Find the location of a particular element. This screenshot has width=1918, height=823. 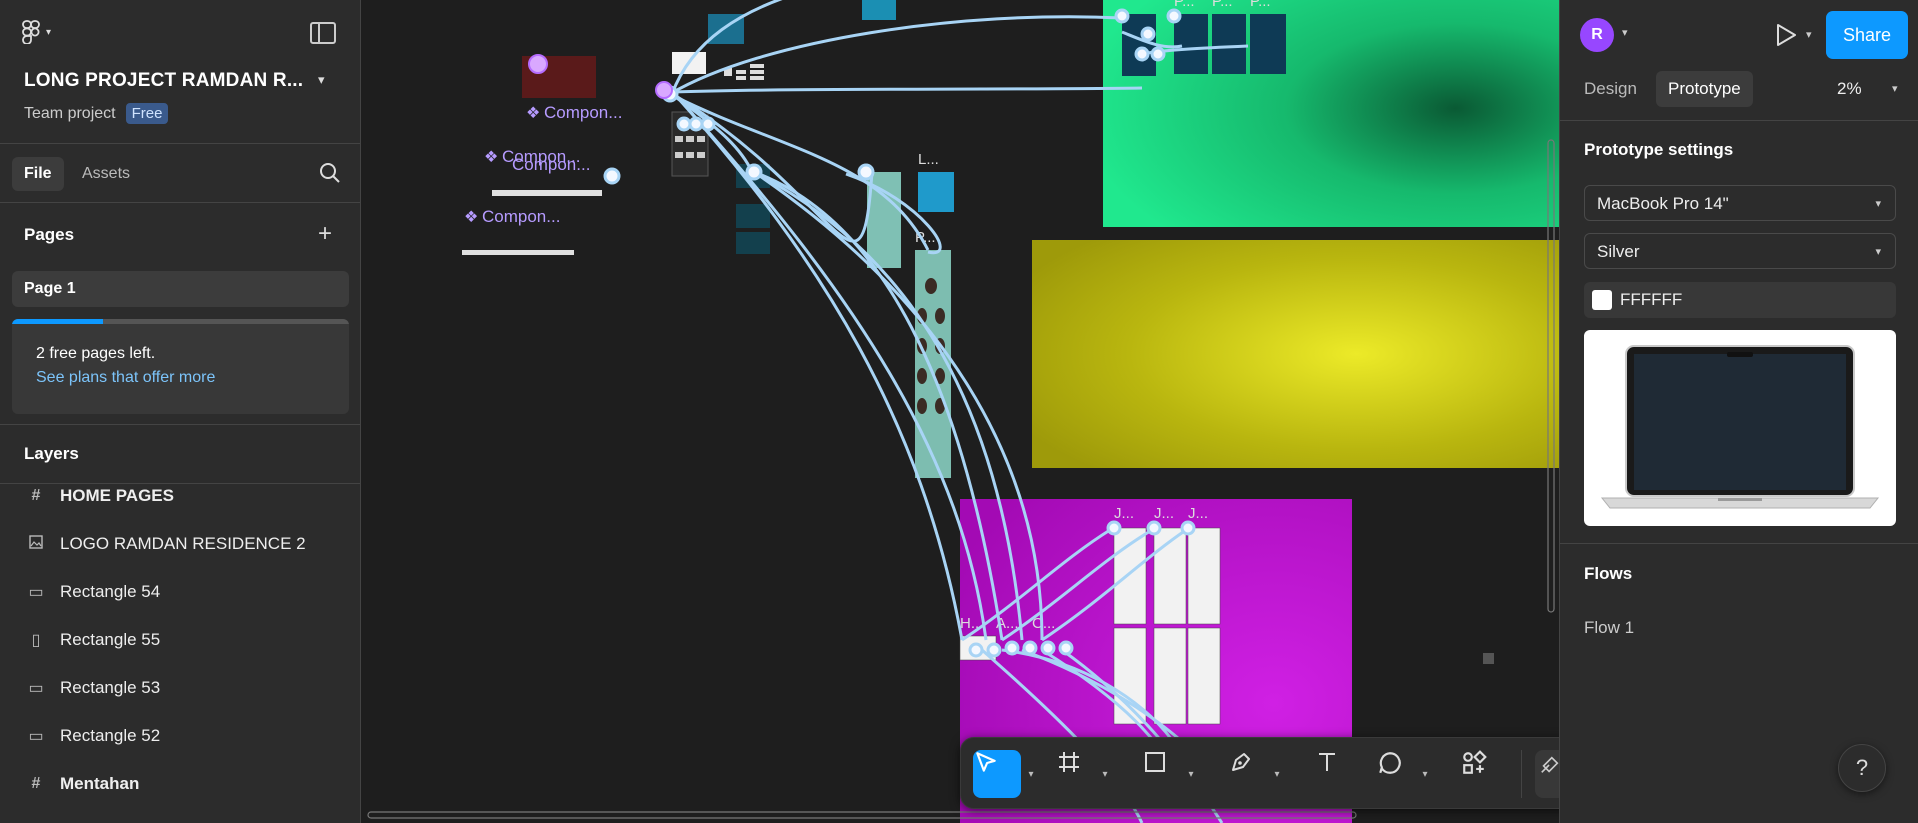

comment-tool-button is located at coordinates (1394, 774).